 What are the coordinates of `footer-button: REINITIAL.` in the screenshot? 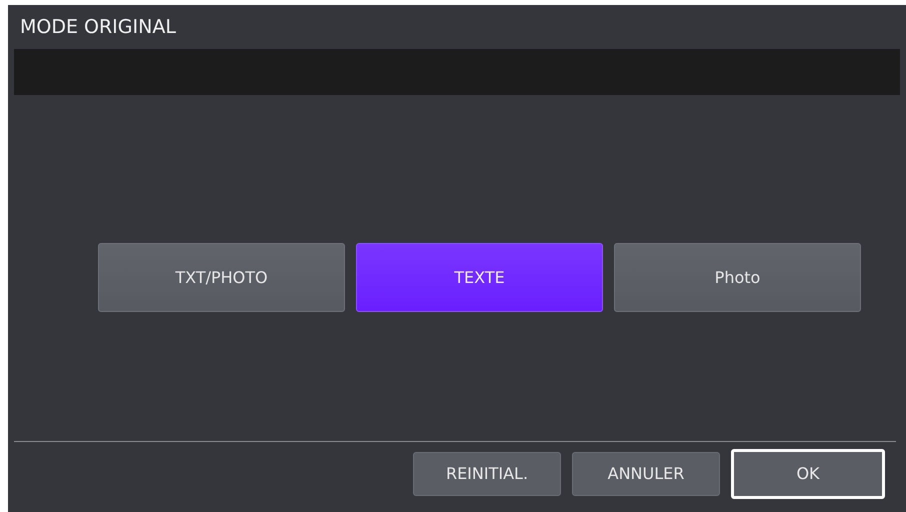 It's located at (487, 474).